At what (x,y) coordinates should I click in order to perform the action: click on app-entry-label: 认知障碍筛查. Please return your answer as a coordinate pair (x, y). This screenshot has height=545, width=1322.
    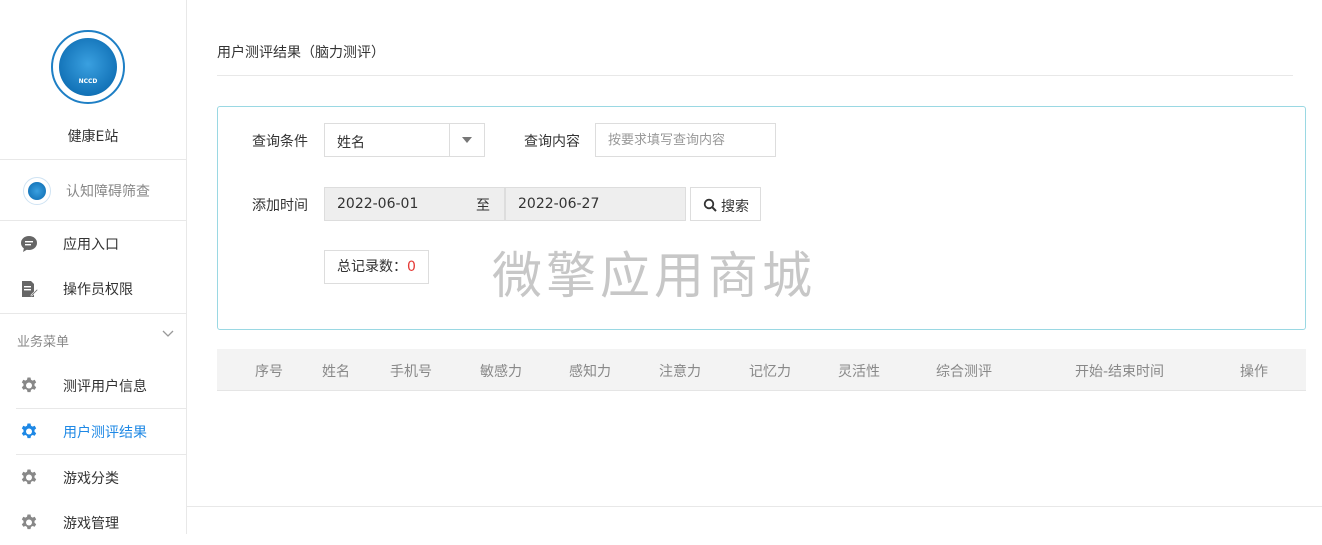
    Looking at the image, I should click on (108, 192).